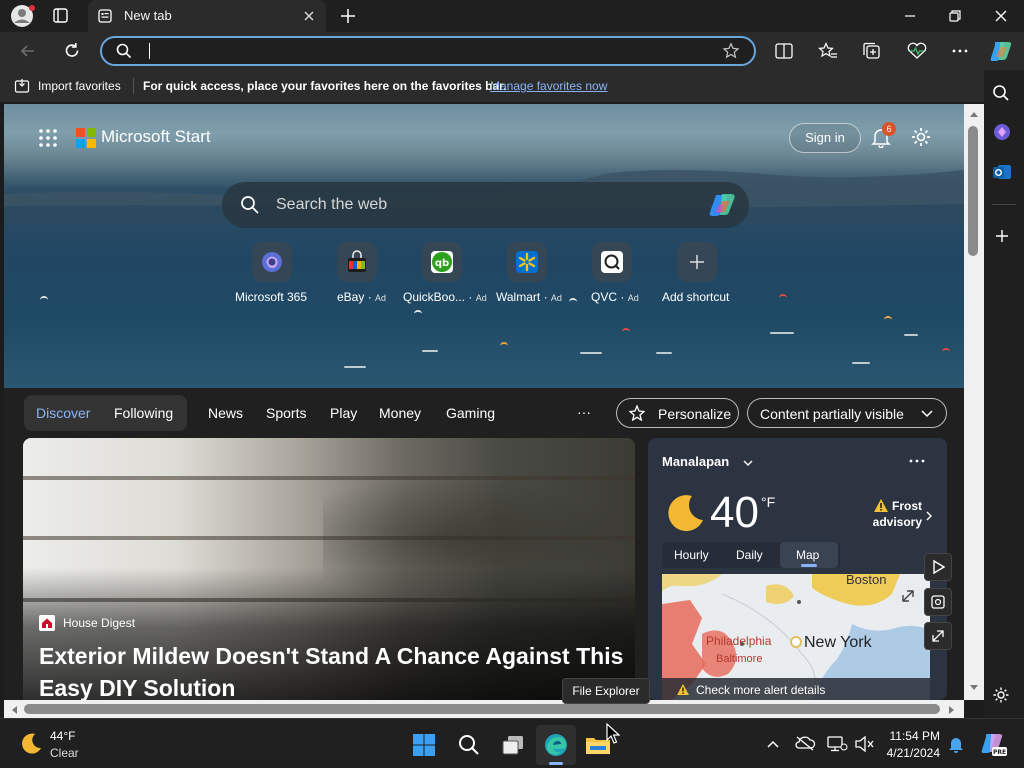 The width and height of the screenshot is (1024, 768). I want to click on back-arrow-icon, so click(28, 51).